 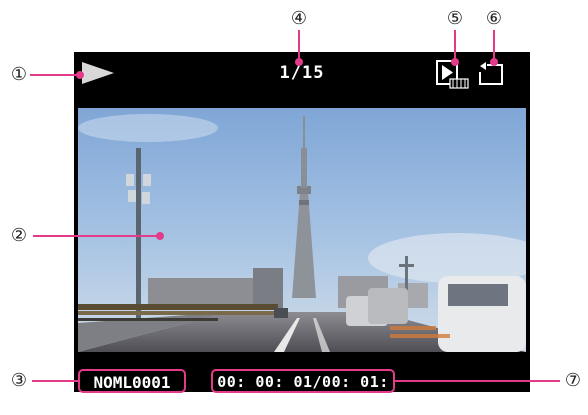 I want to click on timecode-display: 00: 00: 01/00: 01: 00, so click(x=303, y=391).